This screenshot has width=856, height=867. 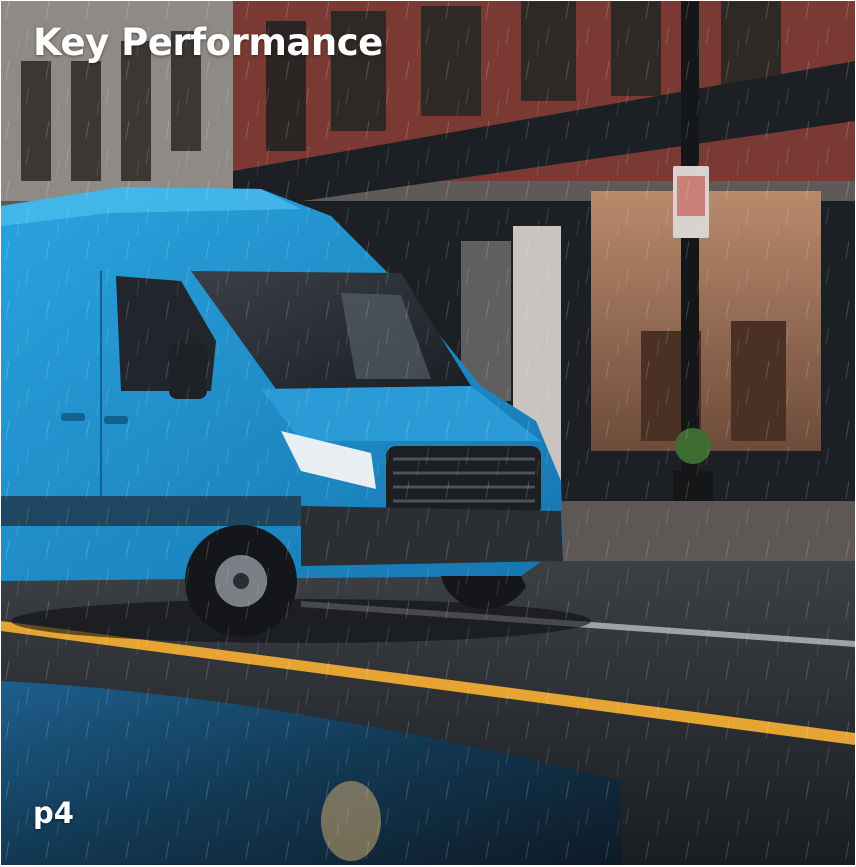 What do you see at coordinates (53, 813) in the screenshot?
I see `page-number: p4` at bounding box center [53, 813].